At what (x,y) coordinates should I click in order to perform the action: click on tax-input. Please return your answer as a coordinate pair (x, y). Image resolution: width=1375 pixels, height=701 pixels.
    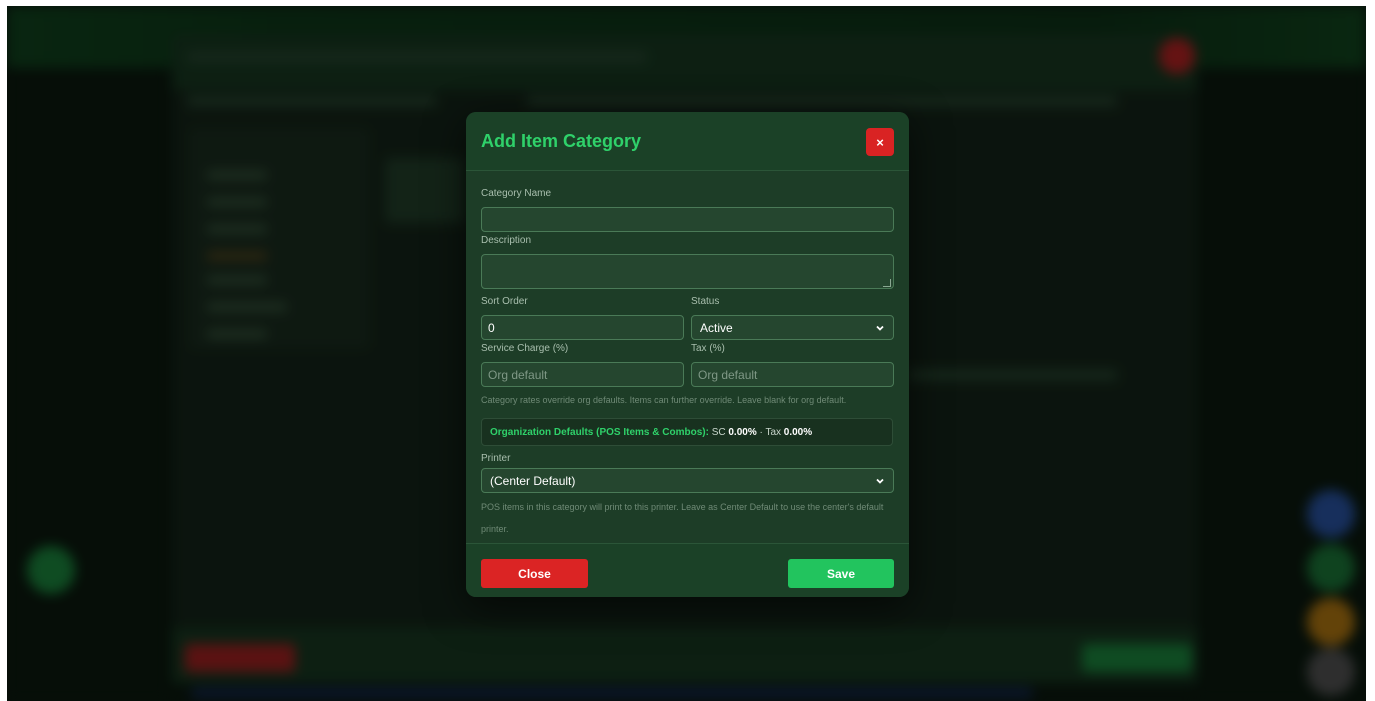
    Looking at the image, I should click on (792, 374).